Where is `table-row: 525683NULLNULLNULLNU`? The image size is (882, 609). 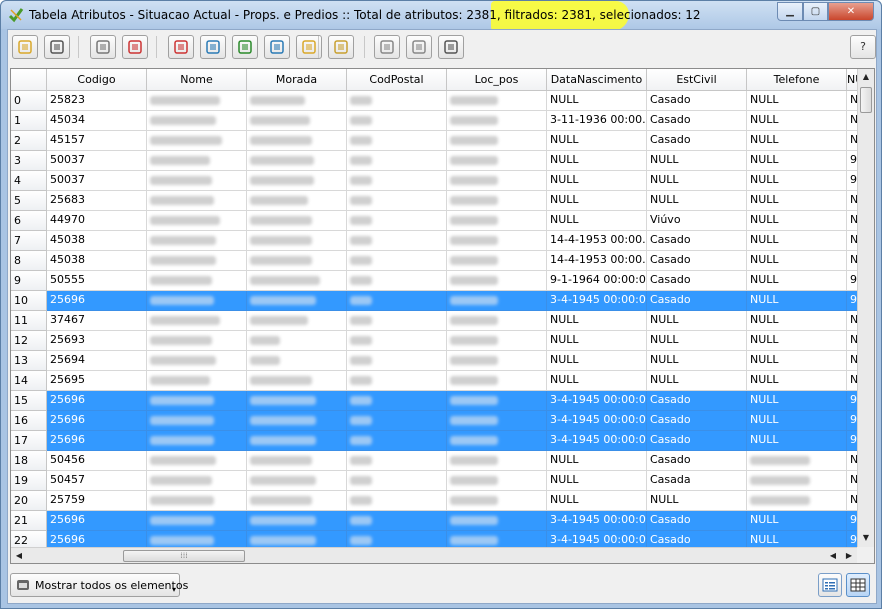 table-row: 525683NULLNULLNULLNU is located at coordinates (435, 201).